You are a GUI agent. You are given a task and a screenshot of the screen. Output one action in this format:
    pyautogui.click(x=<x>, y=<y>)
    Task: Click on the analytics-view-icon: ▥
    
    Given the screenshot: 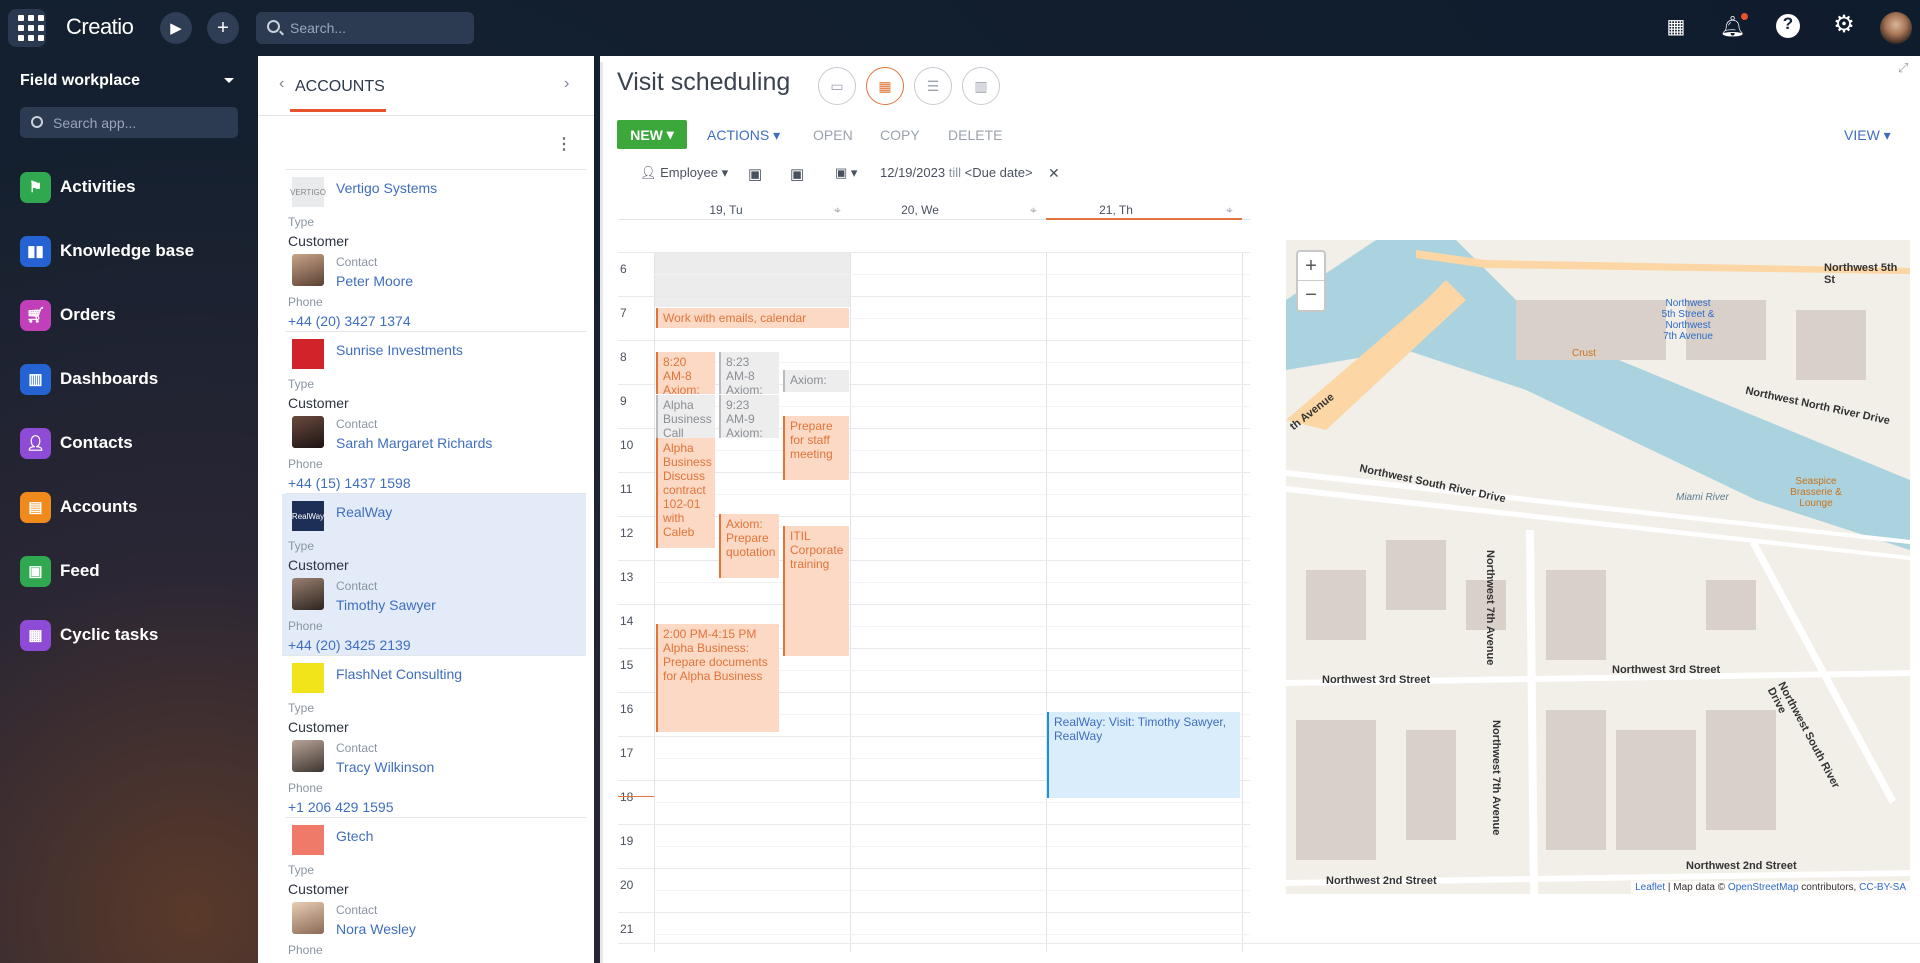 What is the action you would take?
    pyautogui.click(x=981, y=86)
    